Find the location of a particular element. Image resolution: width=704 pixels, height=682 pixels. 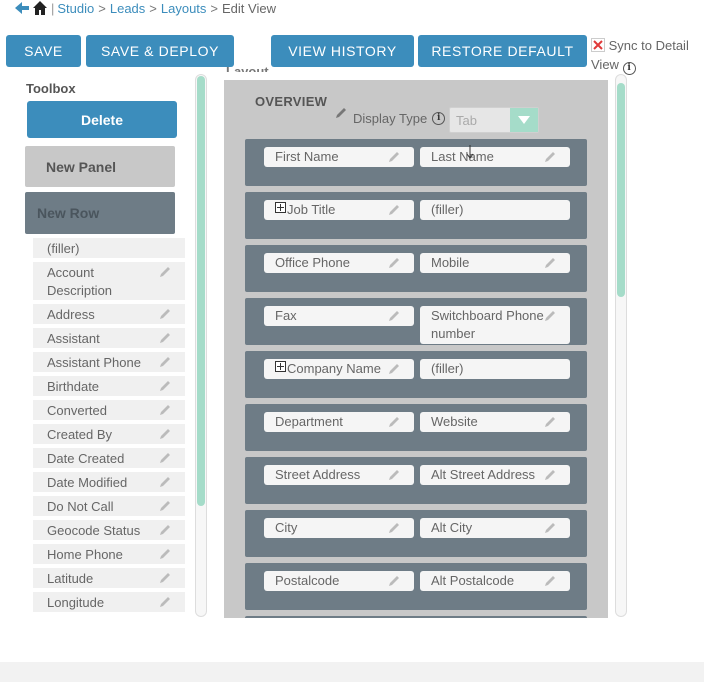

layout-field: Company Name is located at coordinates (339, 369).